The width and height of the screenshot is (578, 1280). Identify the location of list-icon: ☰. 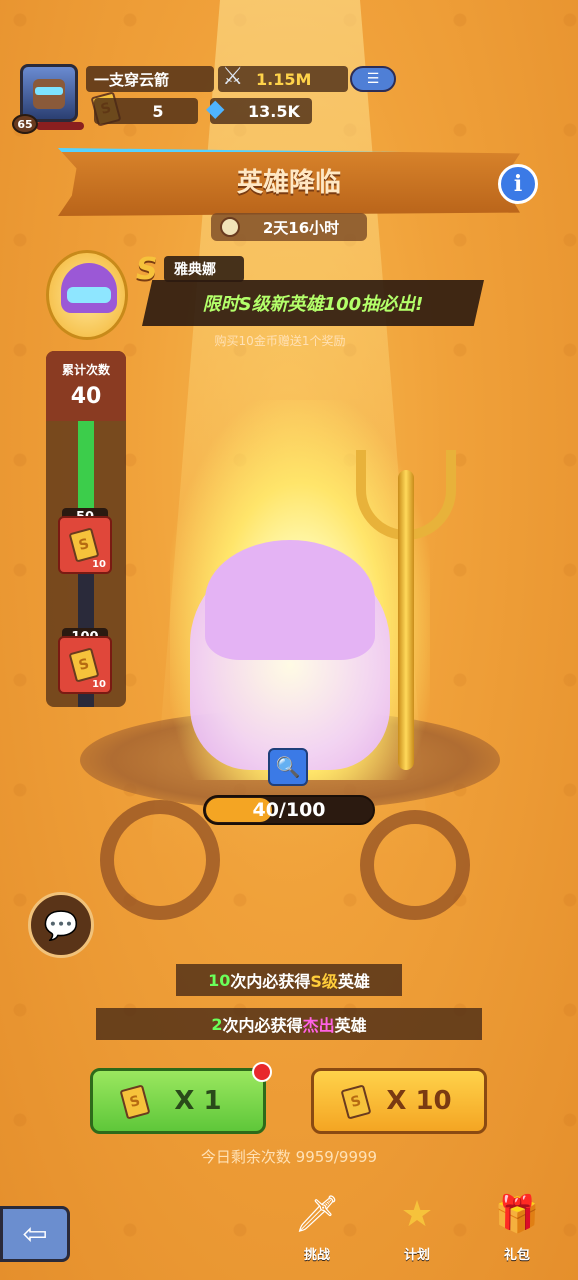
(373, 79).